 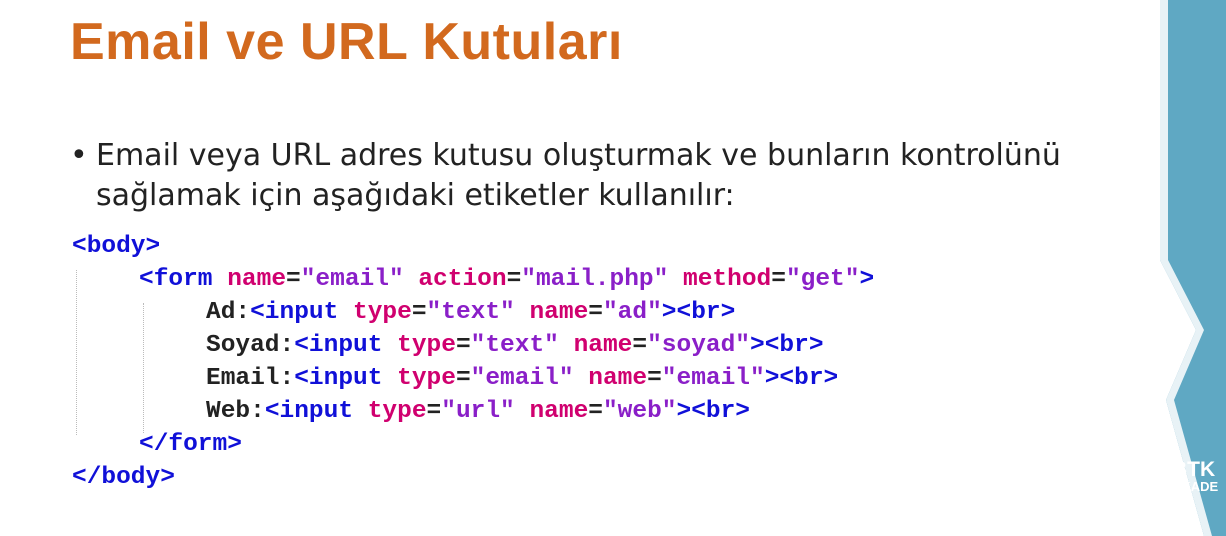 I want to click on code-token-attr: action, so click(x=462, y=279).